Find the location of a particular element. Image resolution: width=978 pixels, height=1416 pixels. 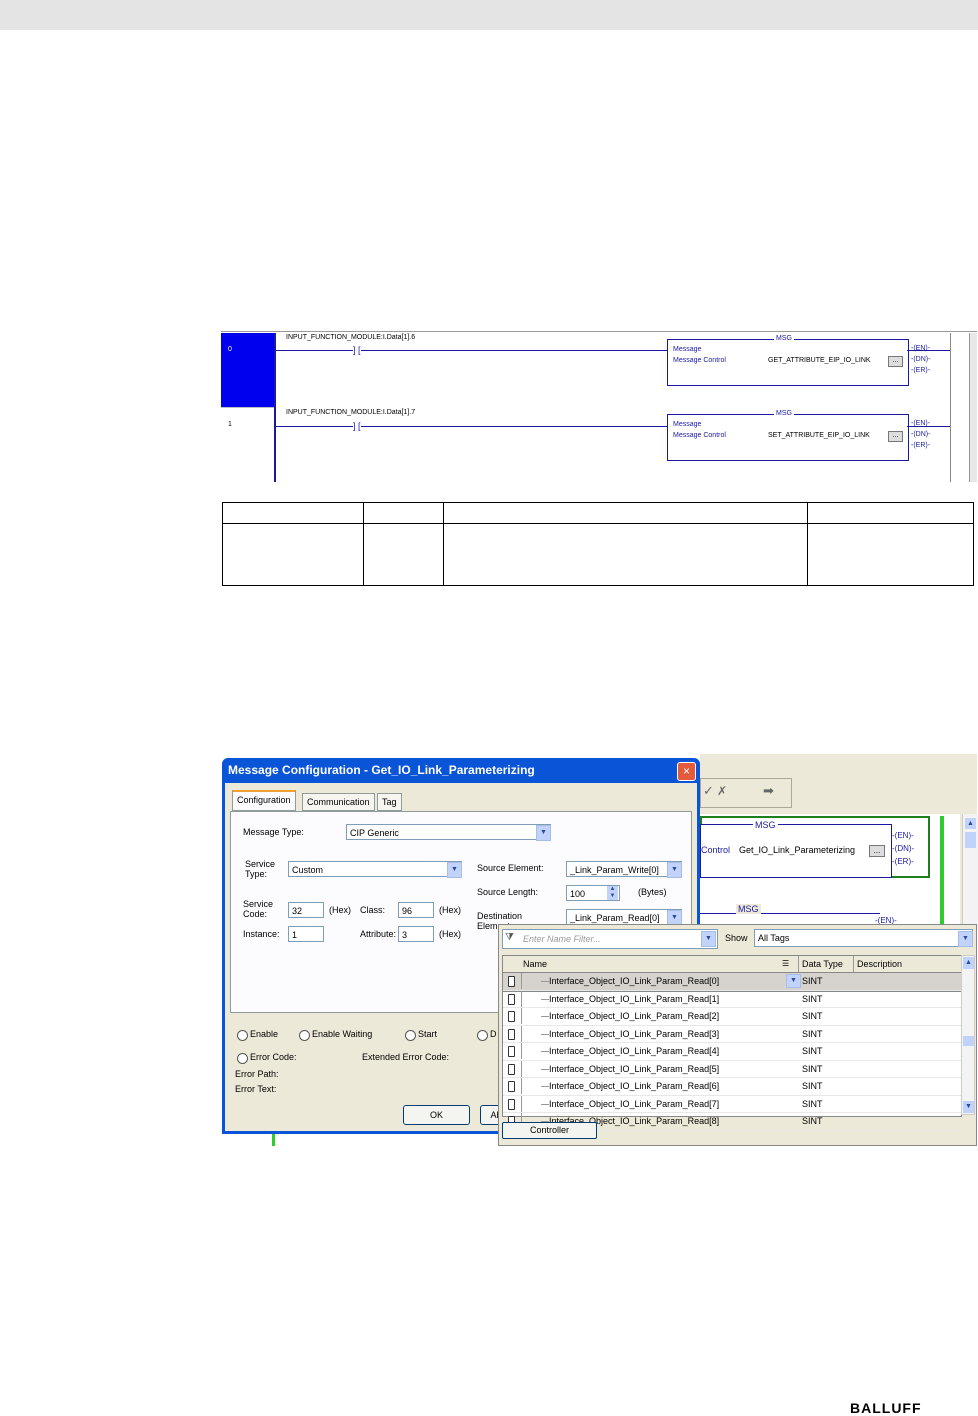

tag-name: Interface_Object_IO_Link_Param_Read[1] is located at coordinates (634, 998).